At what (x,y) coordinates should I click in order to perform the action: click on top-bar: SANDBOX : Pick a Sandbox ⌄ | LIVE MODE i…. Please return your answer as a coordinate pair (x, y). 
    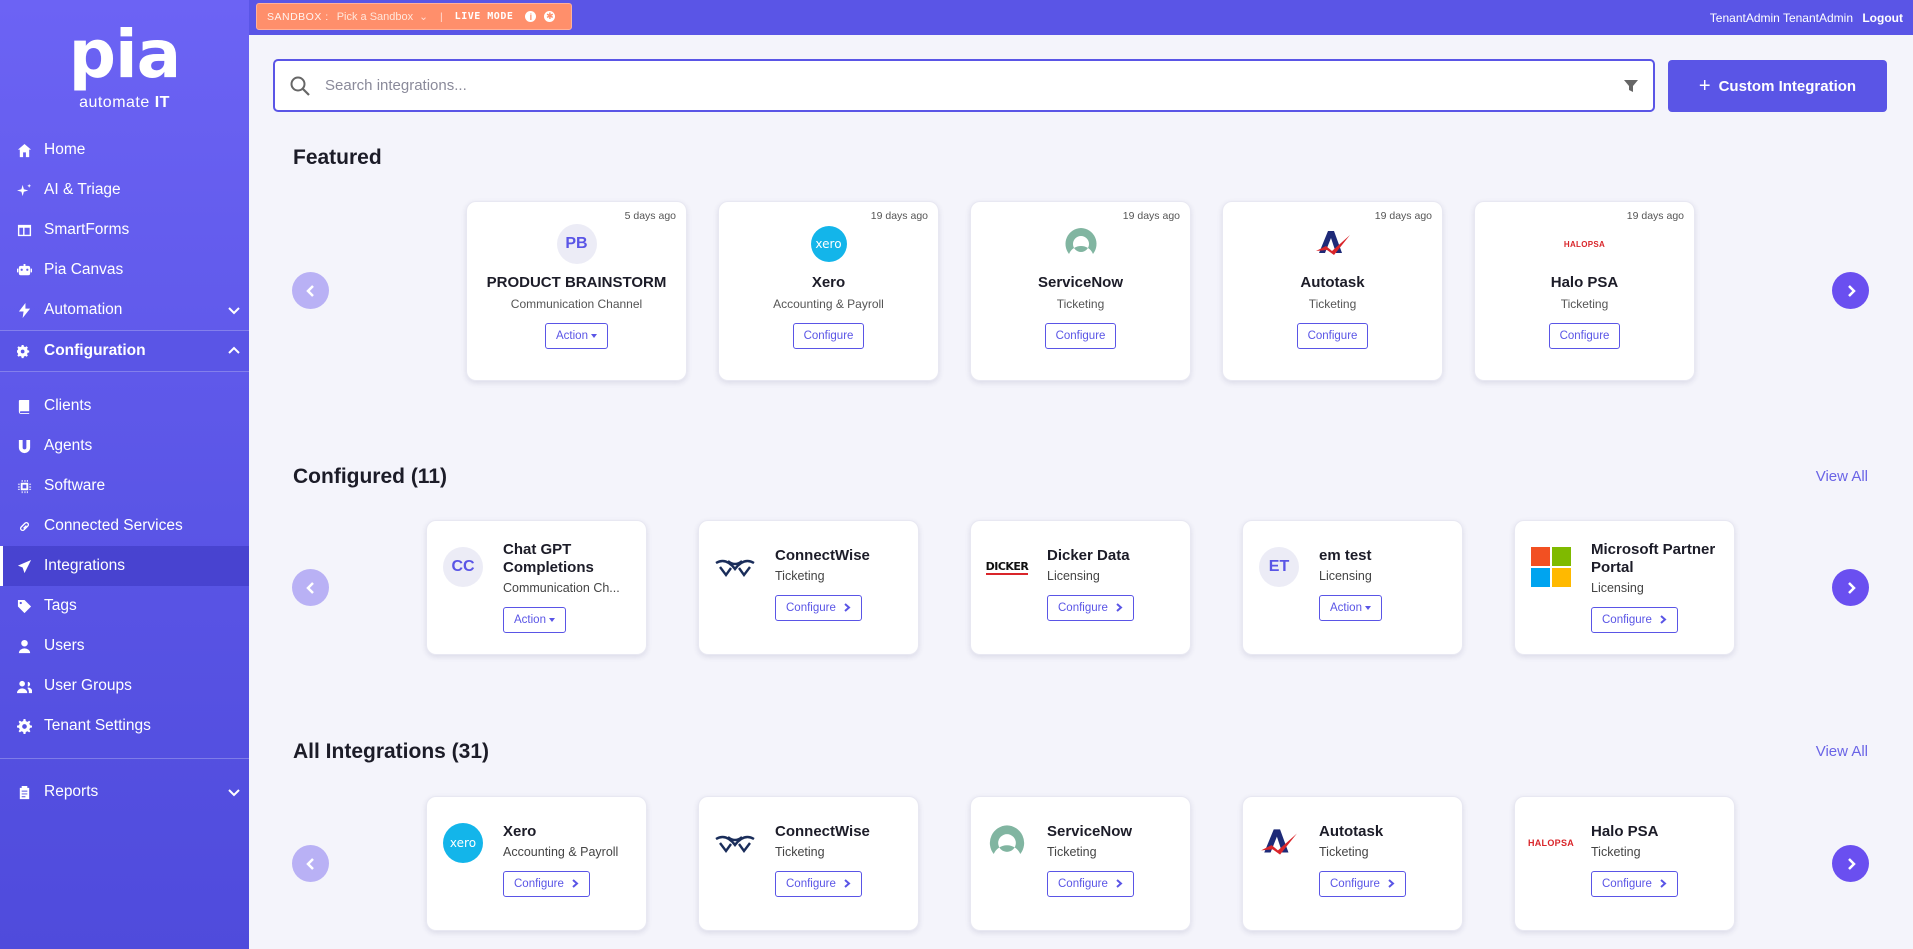
    Looking at the image, I should click on (1081, 17).